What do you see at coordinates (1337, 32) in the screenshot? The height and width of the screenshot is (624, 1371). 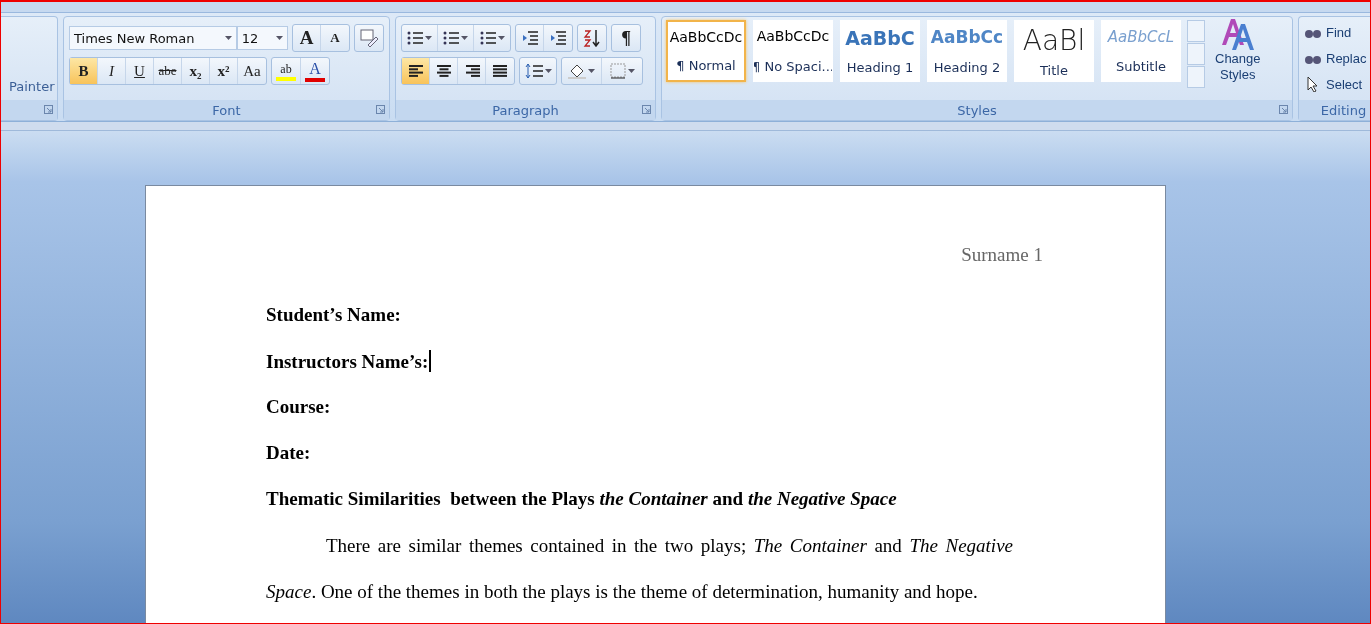 I see `find-button: Find` at bounding box center [1337, 32].